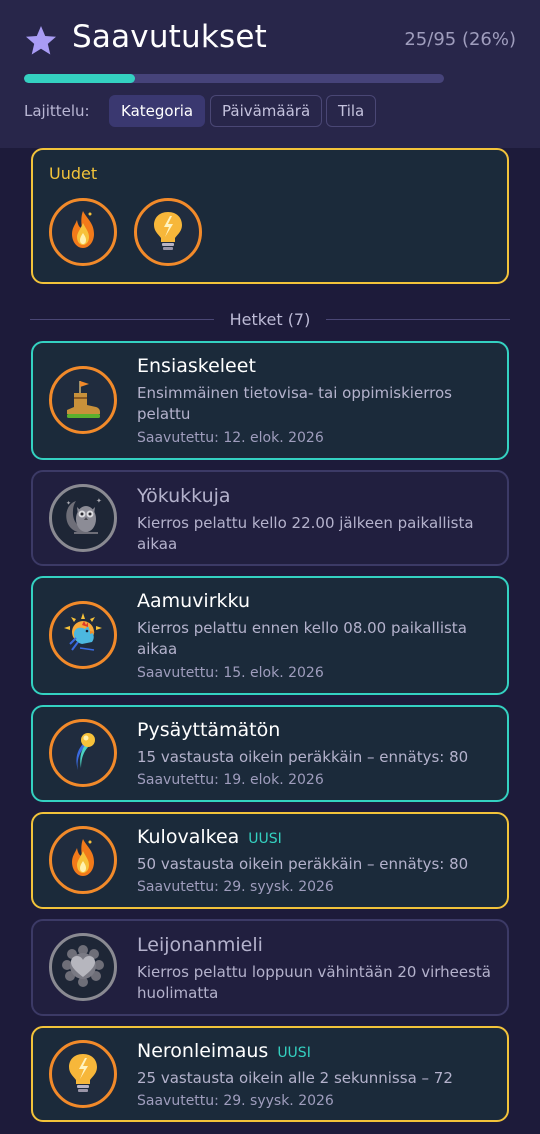  What do you see at coordinates (73, 173) in the screenshot?
I see `new-achievements-title: Uudet` at bounding box center [73, 173].